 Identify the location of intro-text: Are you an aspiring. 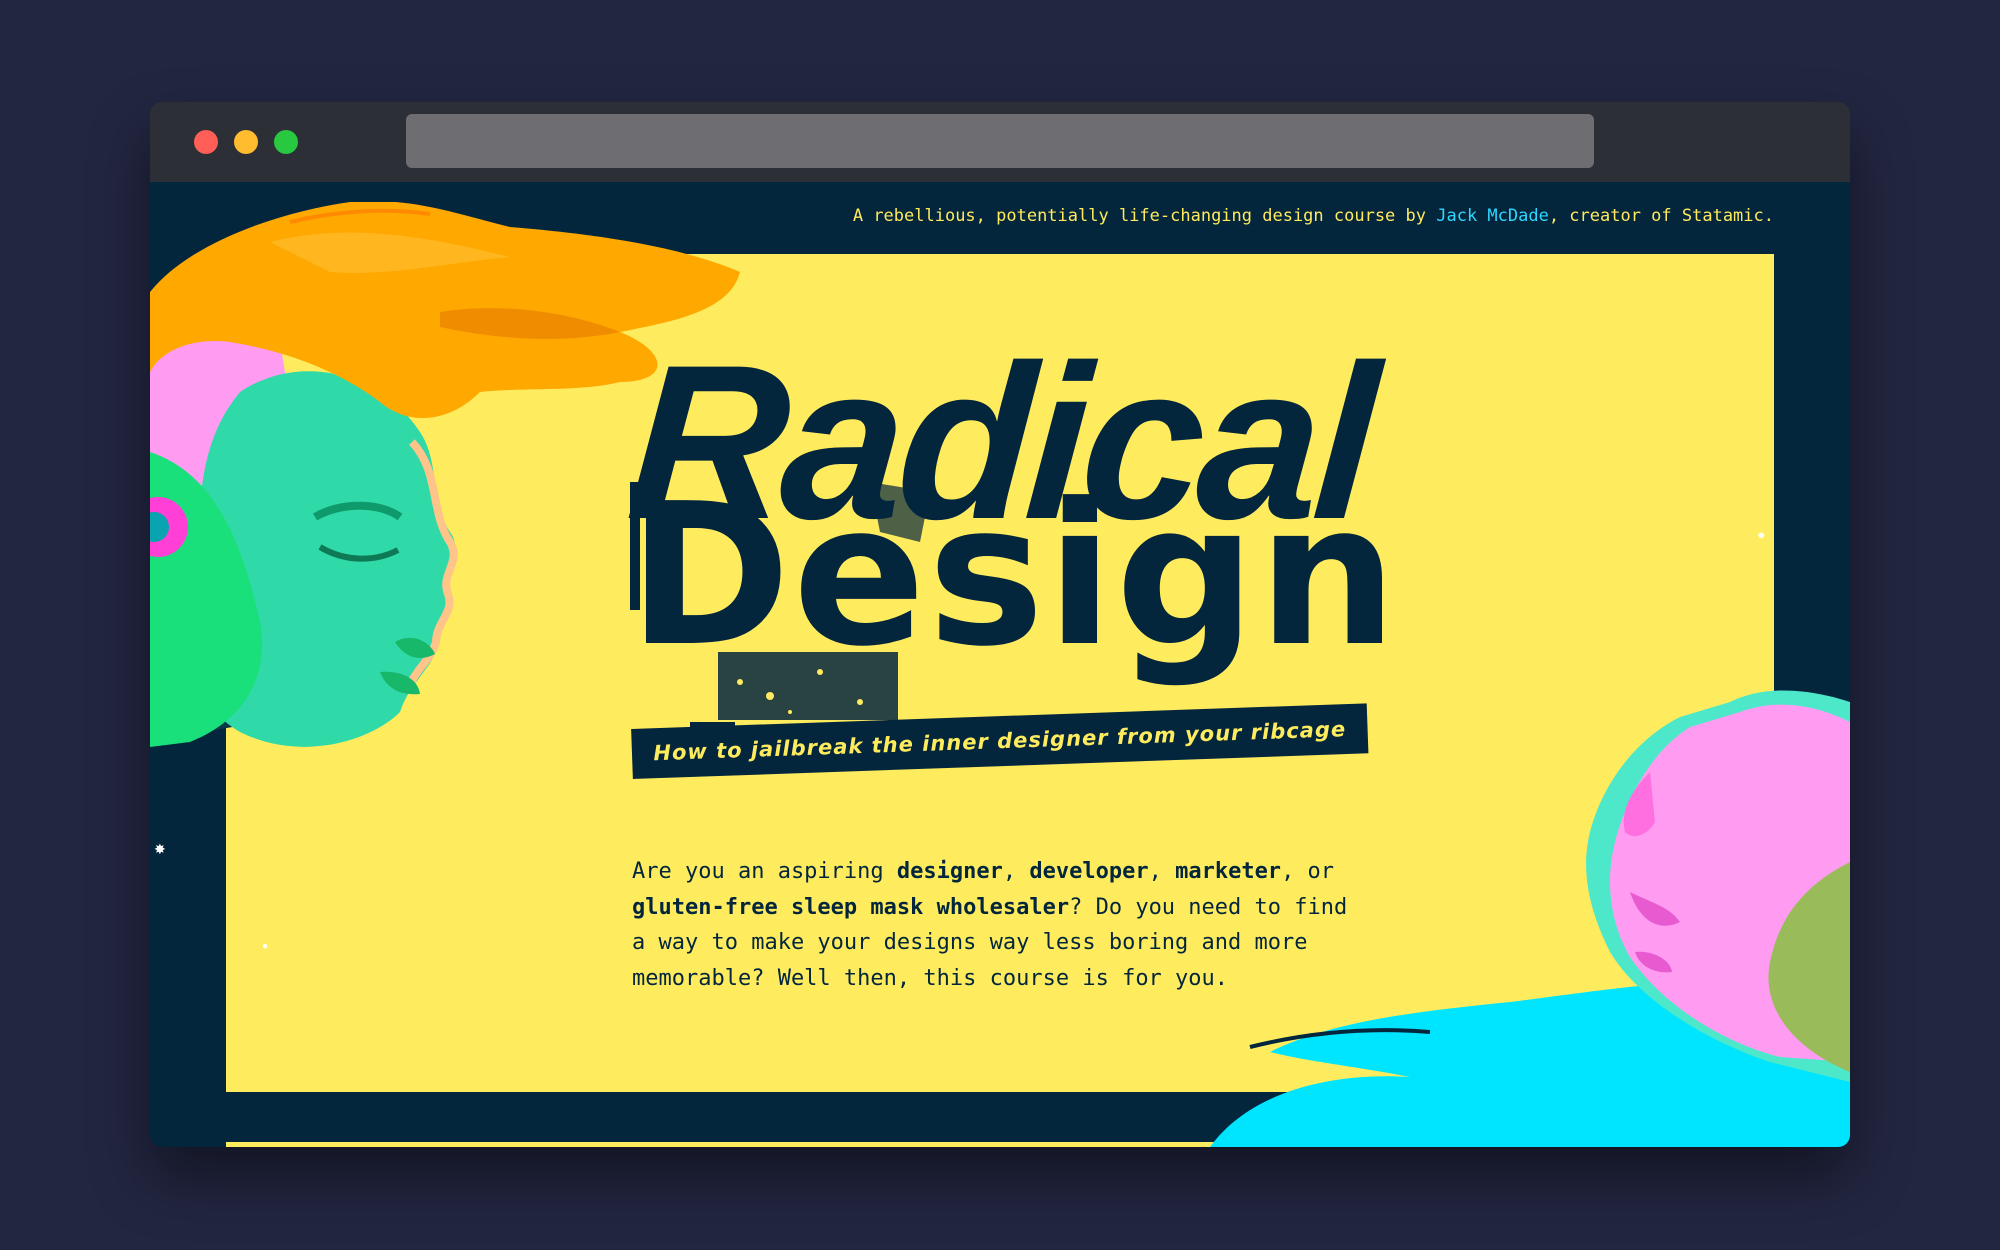
(764, 871).